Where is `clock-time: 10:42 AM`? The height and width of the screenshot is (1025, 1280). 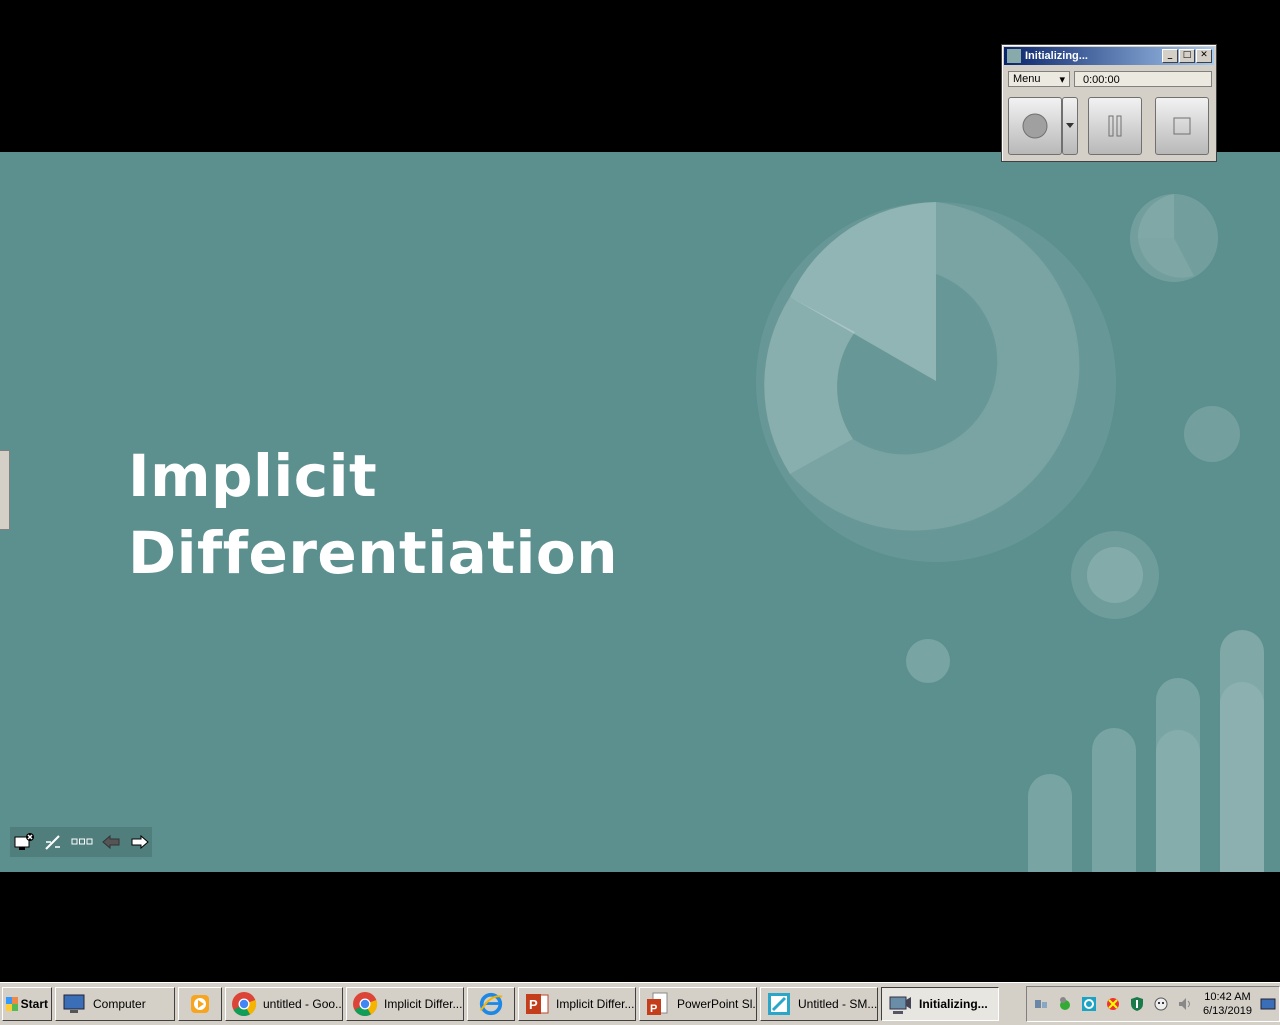 clock-time: 10:42 AM is located at coordinates (1227, 997).